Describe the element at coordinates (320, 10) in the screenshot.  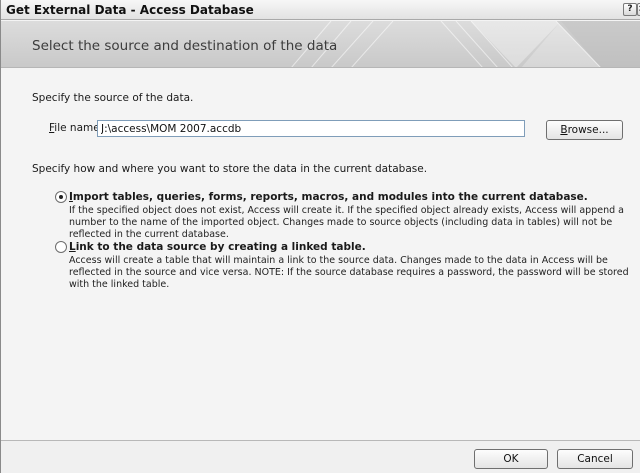
I see `title-bar: Get External Data - Access Database ? ×` at that location.